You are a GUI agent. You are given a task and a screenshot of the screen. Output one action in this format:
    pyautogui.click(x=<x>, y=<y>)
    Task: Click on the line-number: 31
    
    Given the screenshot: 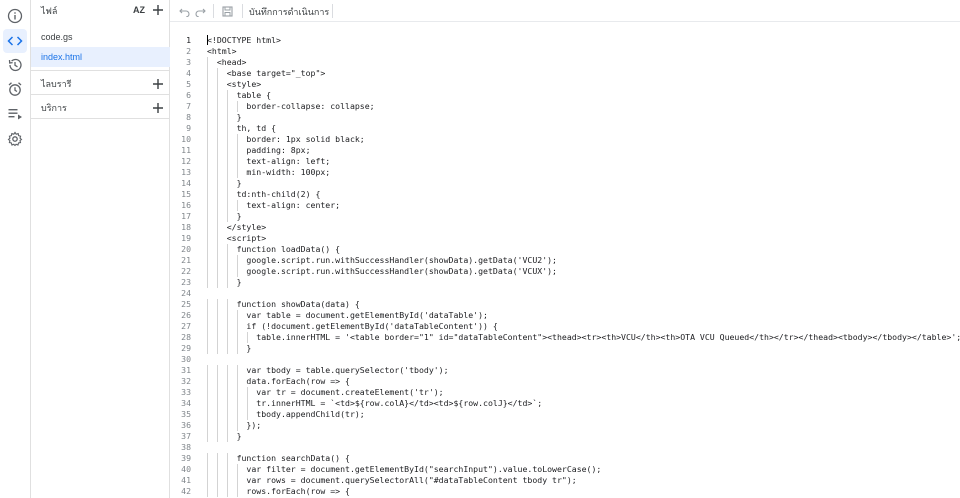 What is the action you would take?
    pyautogui.click(x=186, y=370)
    